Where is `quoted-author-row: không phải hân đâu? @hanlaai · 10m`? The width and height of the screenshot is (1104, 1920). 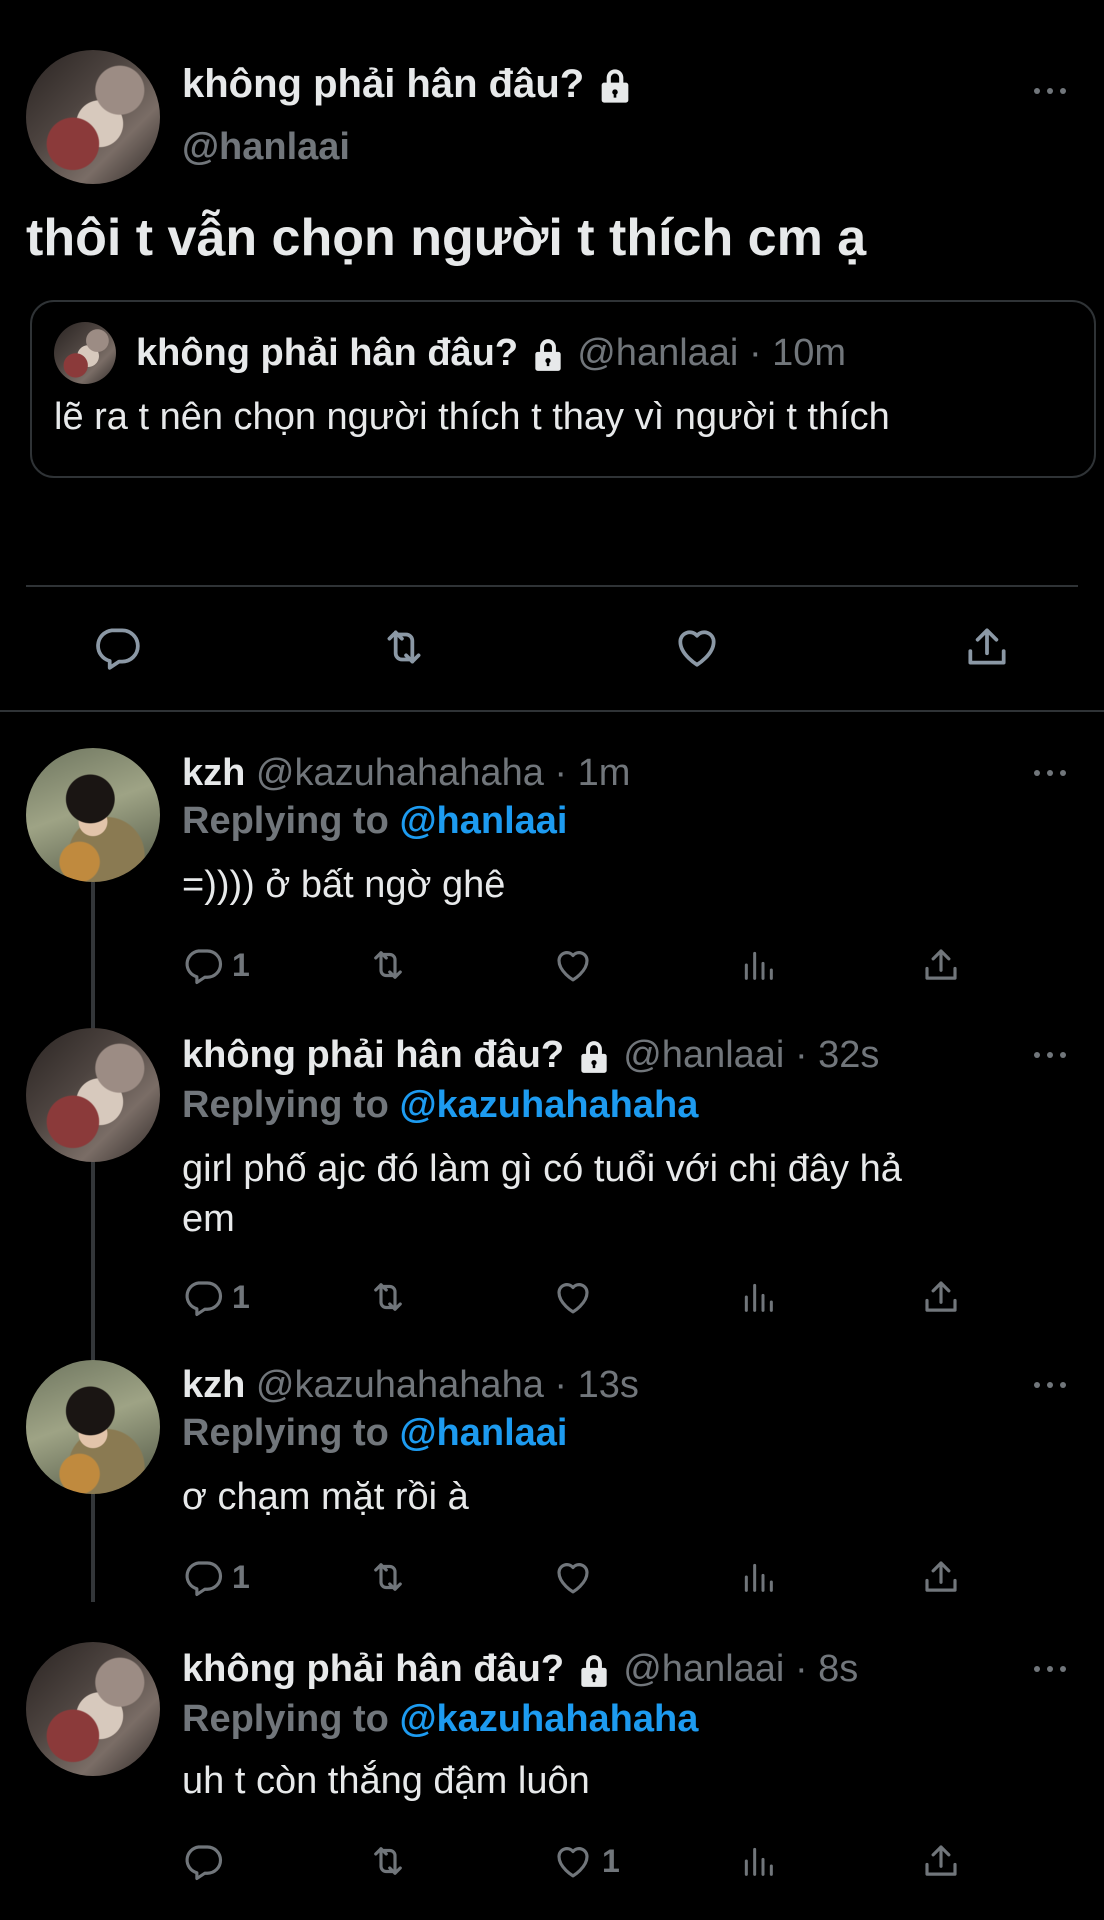 quoted-author-row: không phải hân đâu? @hanlaai · 10m is located at coordinates (491, 353).